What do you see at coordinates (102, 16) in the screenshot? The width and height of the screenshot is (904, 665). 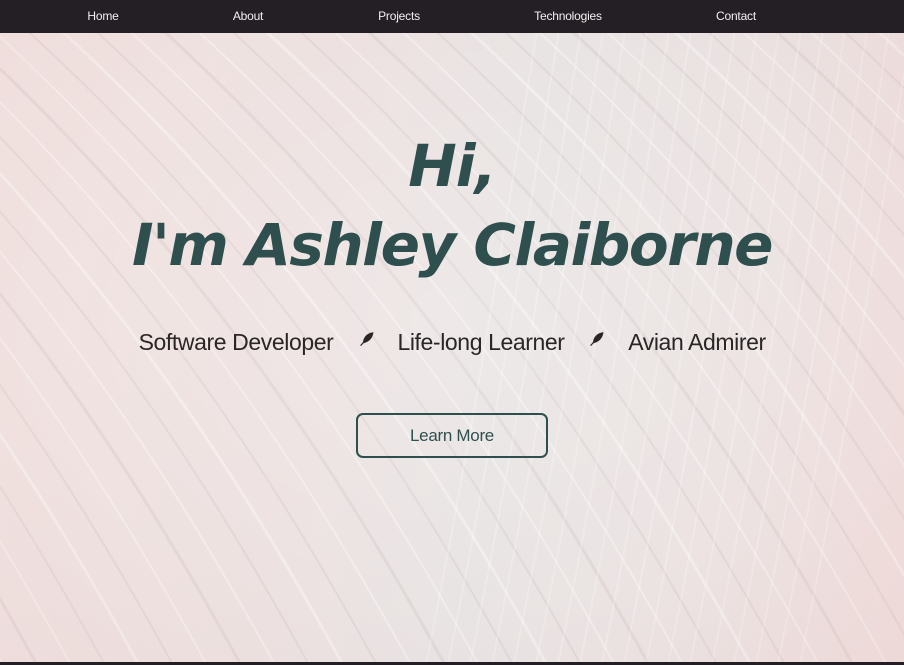 I see `nav-link-home: Home` at bounding box center [102, 16].